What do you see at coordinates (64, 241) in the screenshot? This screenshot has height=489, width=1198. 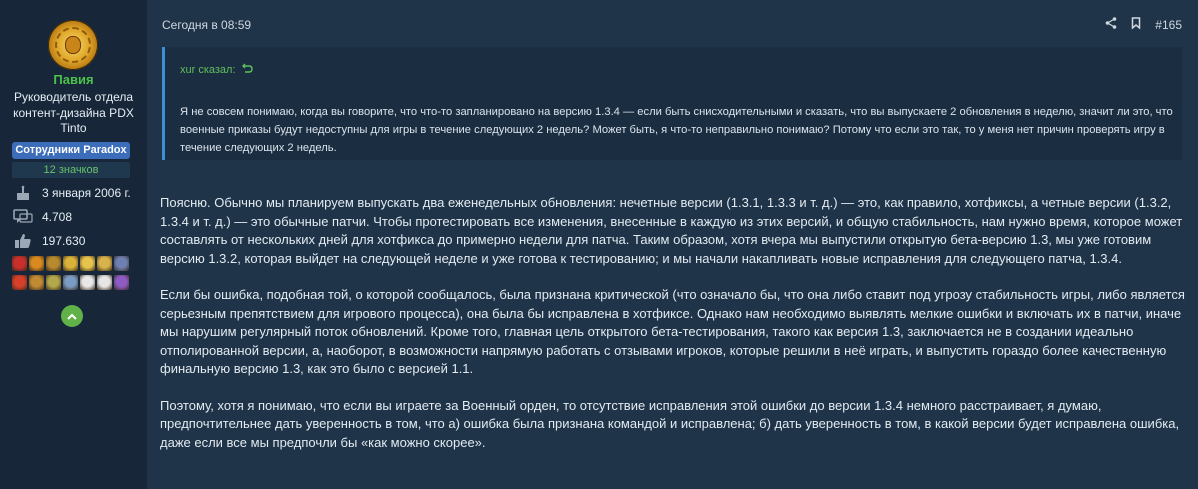 I see `reactions-count: 197.630` at bounding box center [64, 241].